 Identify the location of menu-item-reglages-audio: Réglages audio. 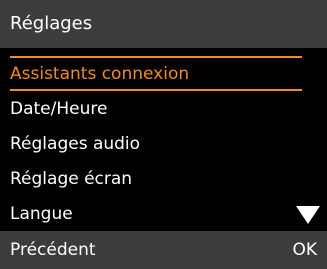
(163, 143).